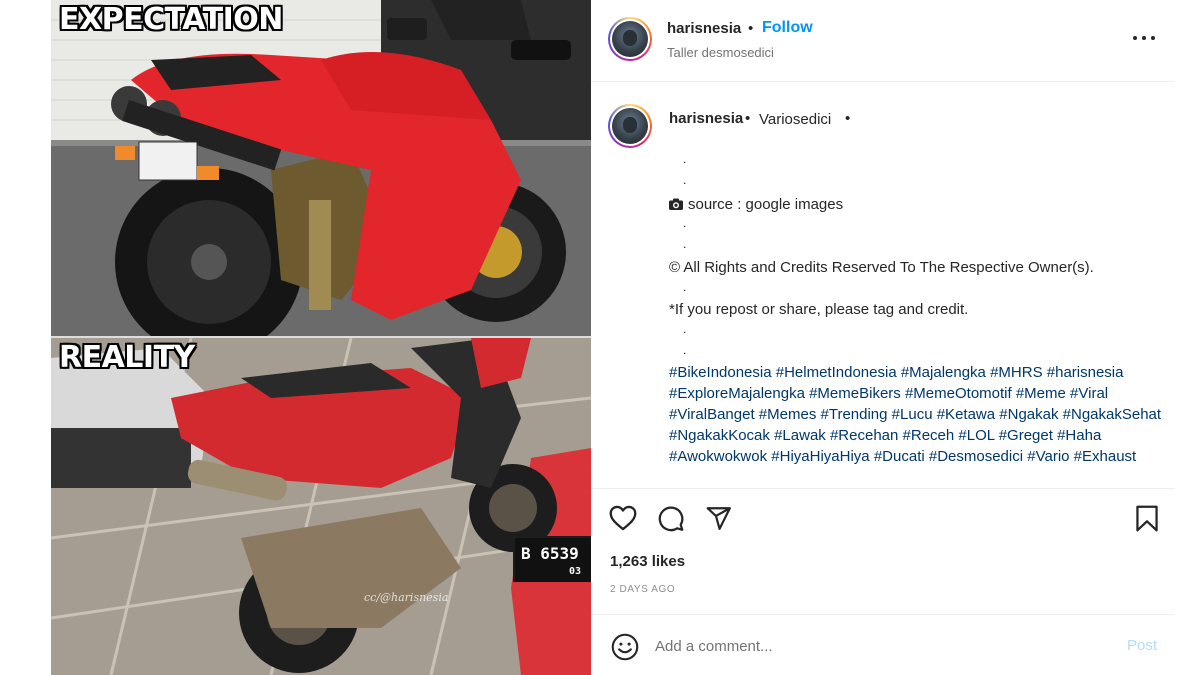 The height and width of the screenshot is (675, 1200). Describe the element at coordinates (1089, 393) in the screenshot. I see `hashtag-link: #Viral` at that location.